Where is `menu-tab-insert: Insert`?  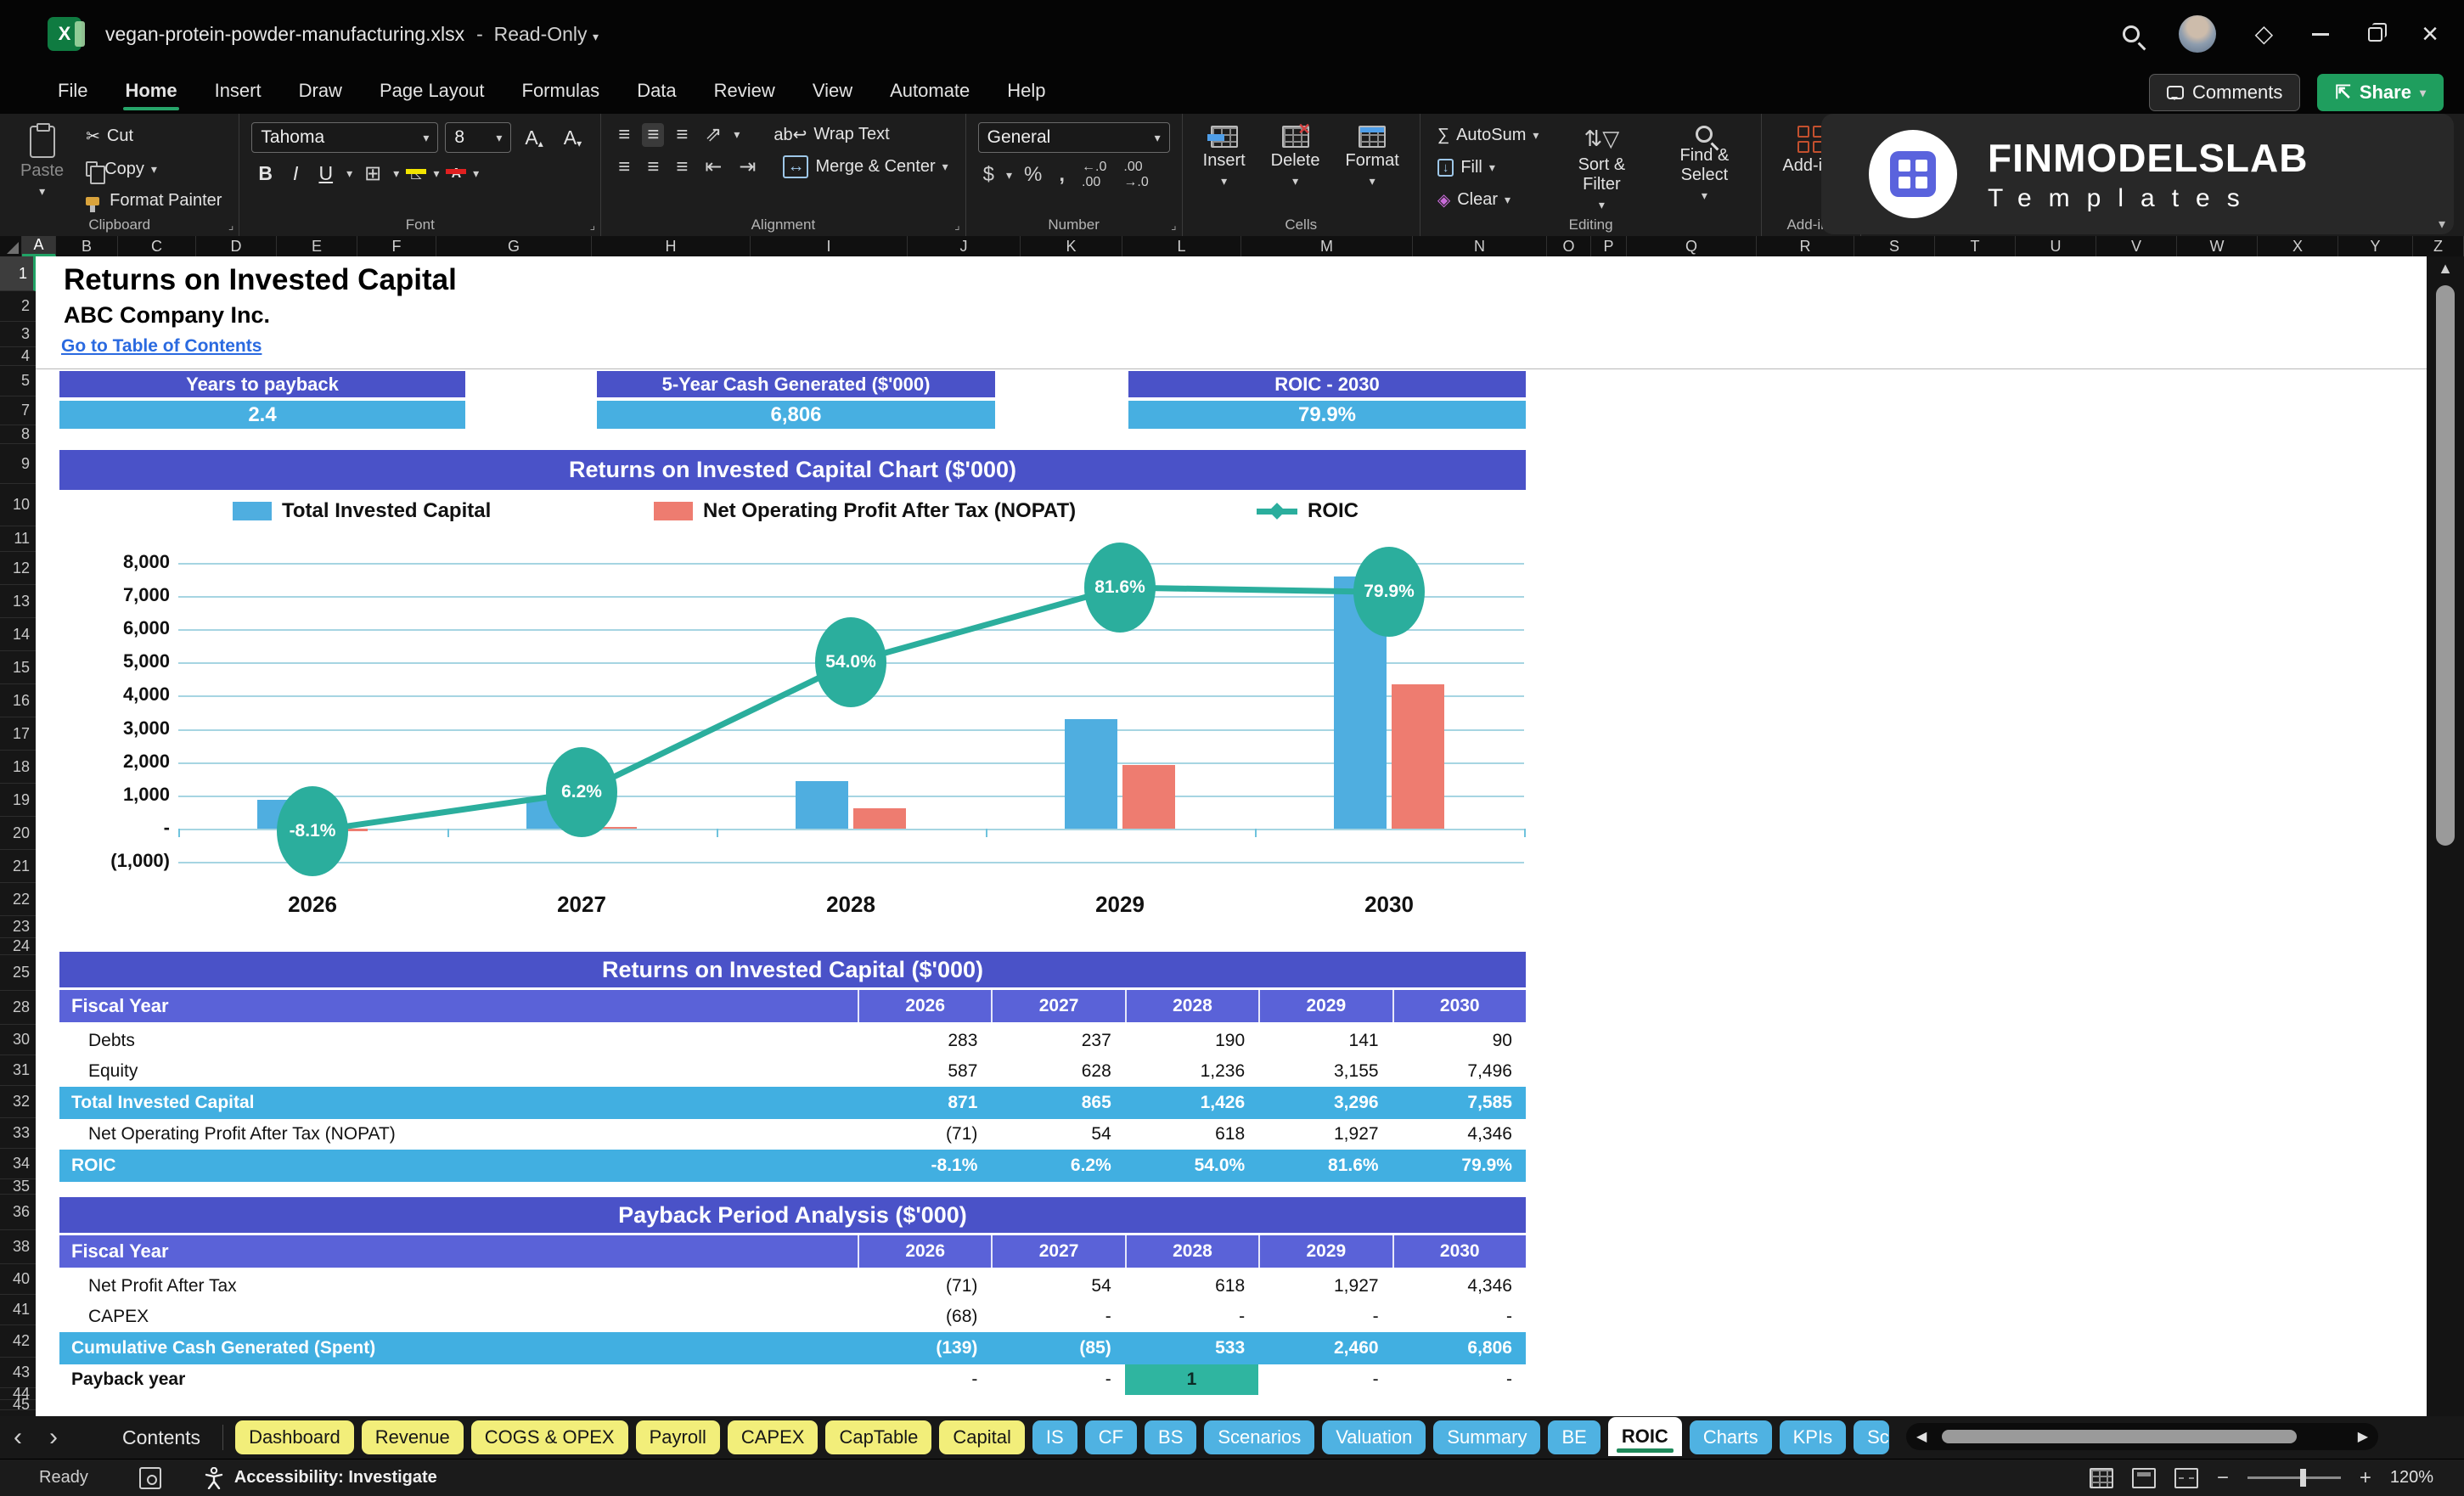
menu-tab-insert: Insert is located at coordinates (238, 91).